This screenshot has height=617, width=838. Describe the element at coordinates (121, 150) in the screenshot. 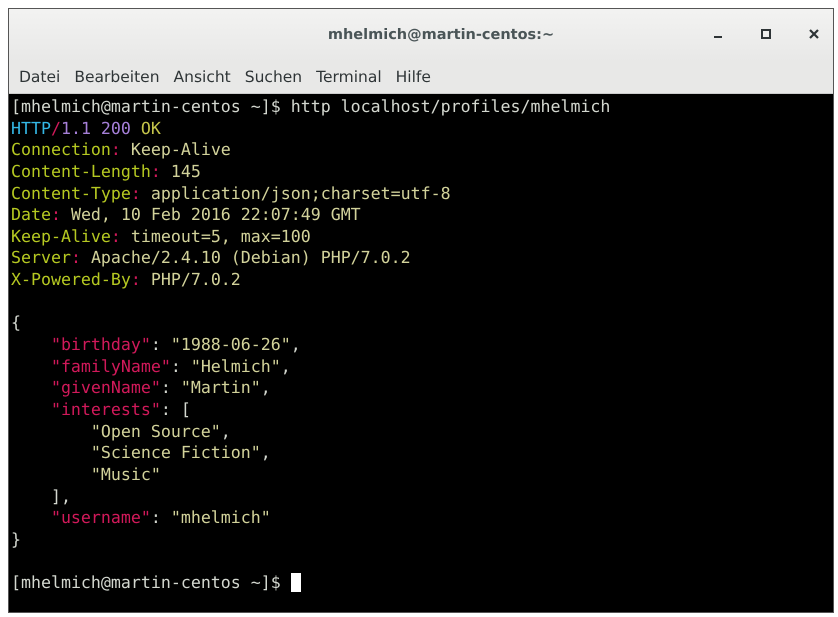

I see `terminal-line: Connection: Keep-Alive` at that location.